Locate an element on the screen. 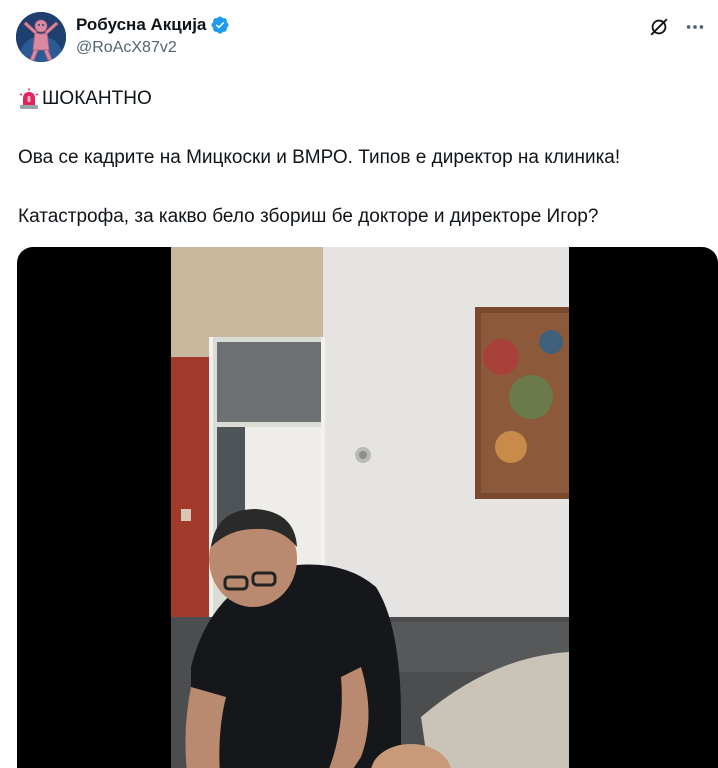 This screenshot has width=718, height=768. author-names: Робусна Акција @RoAcX87v2 is located at coordinates (153, 36).